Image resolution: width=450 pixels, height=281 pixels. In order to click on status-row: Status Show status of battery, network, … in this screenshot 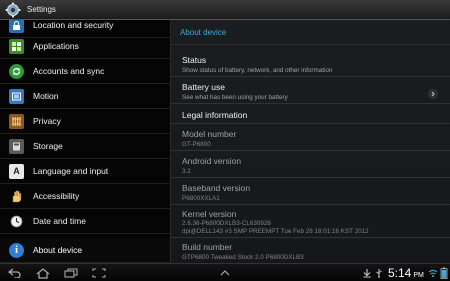, I will do `click(310, 63)`.